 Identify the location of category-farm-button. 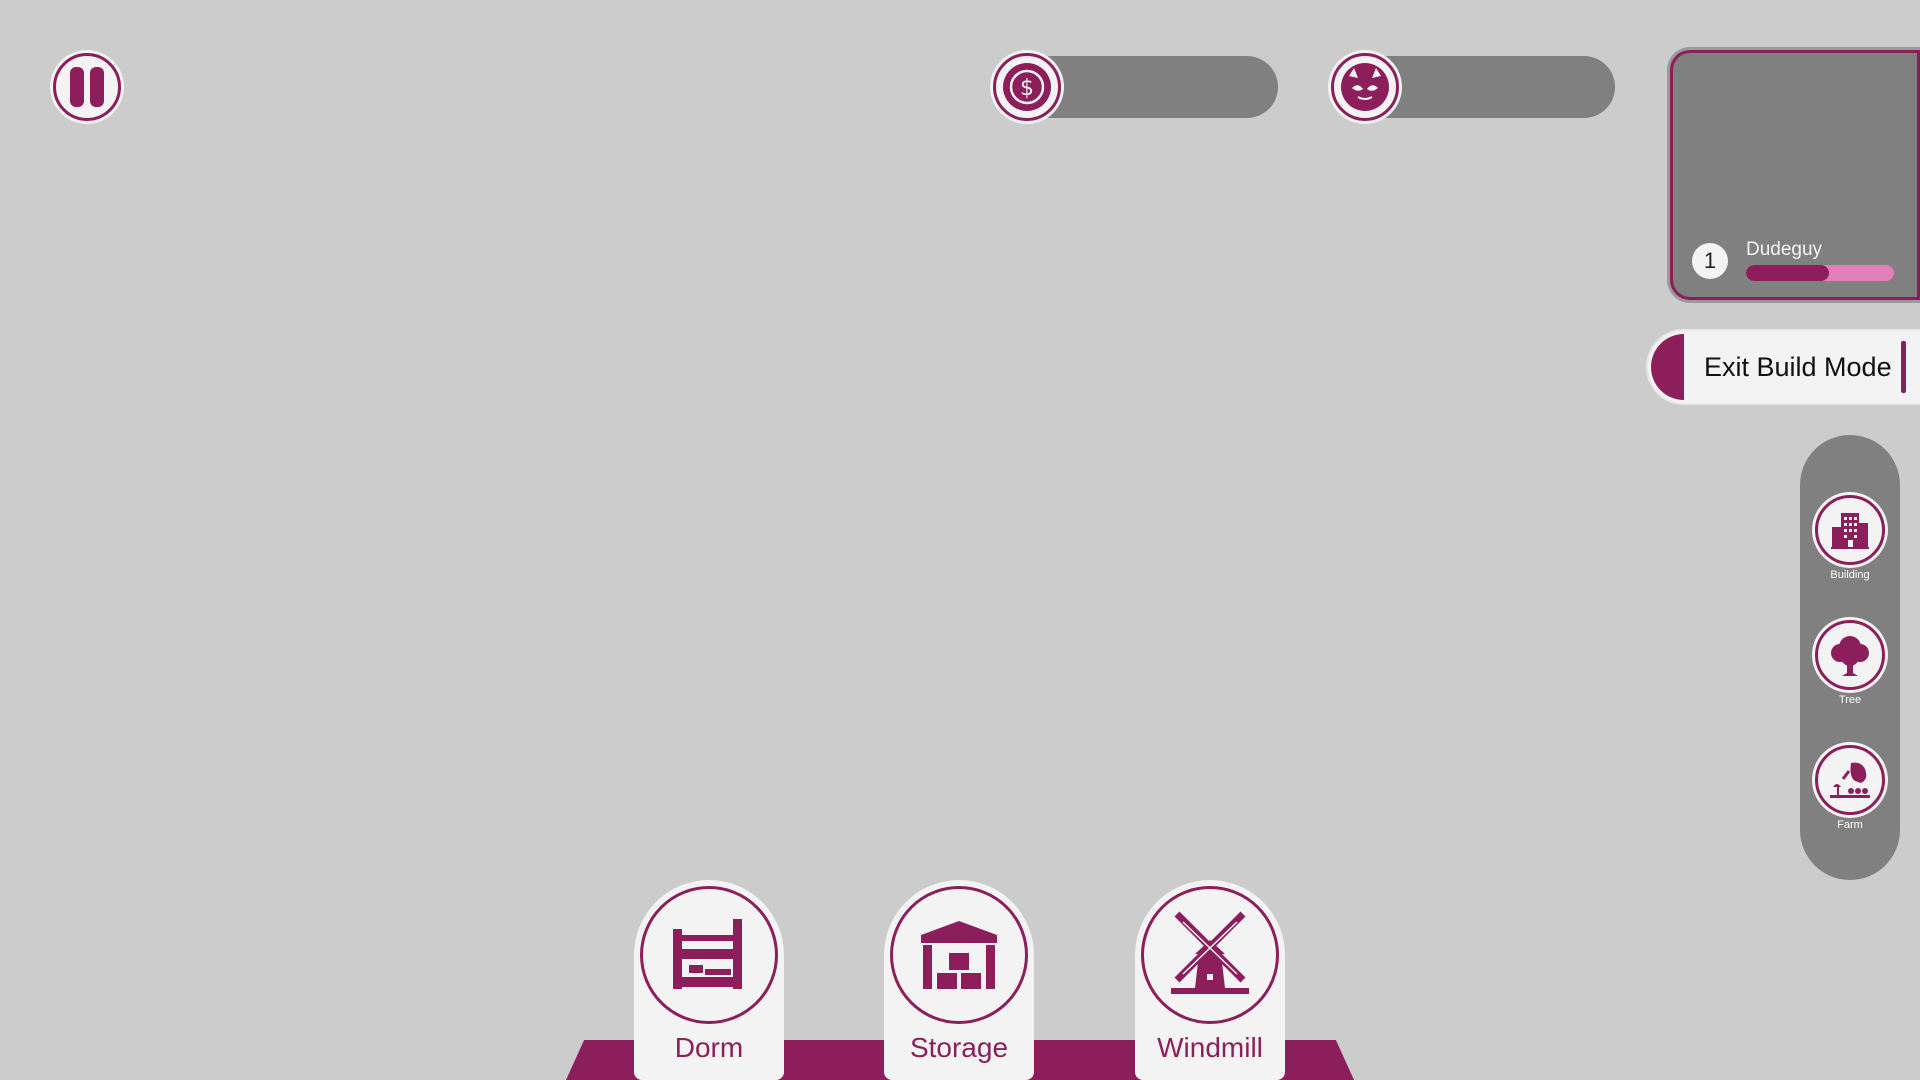
(1850, 780).